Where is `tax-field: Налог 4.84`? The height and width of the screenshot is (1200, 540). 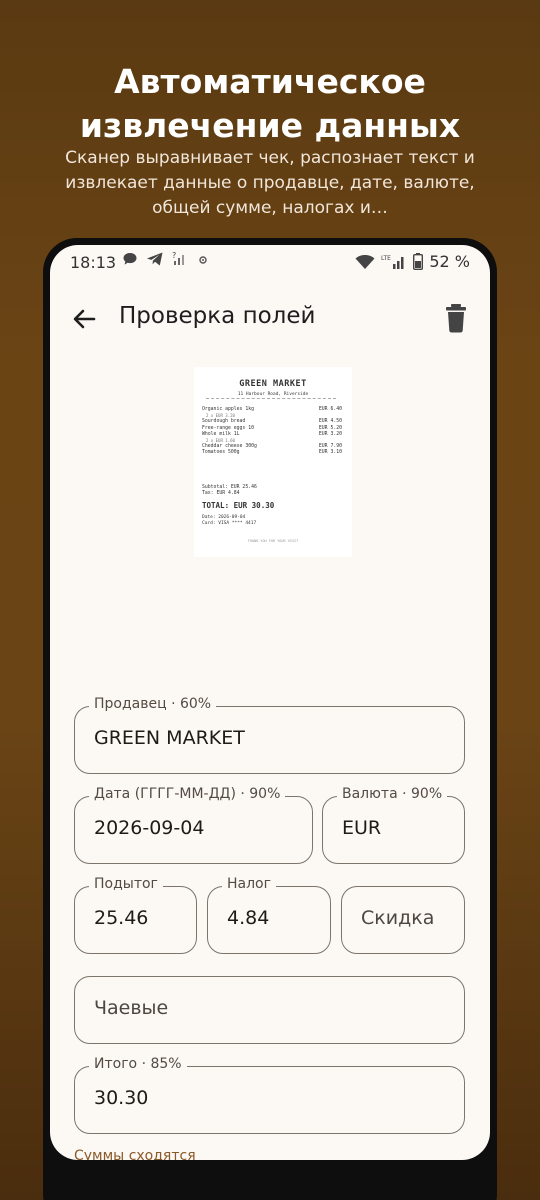
tax-field: Налог 4.84 is located at coordinates (269, 915).